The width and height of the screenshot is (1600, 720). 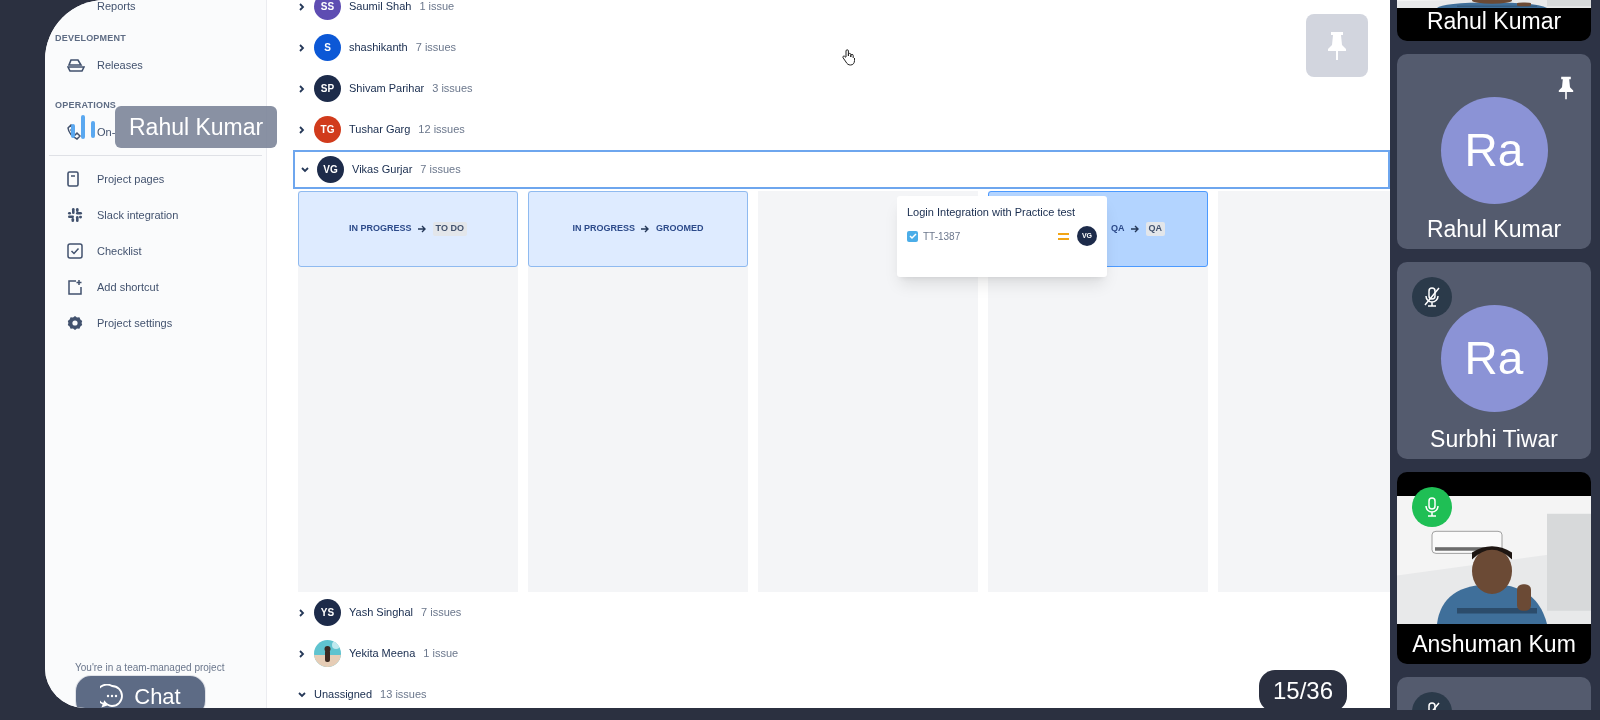 What do you see at coordinates (327, 10) in the screenshot?
I see `avatar: SS` at bounding box center [327, 10].